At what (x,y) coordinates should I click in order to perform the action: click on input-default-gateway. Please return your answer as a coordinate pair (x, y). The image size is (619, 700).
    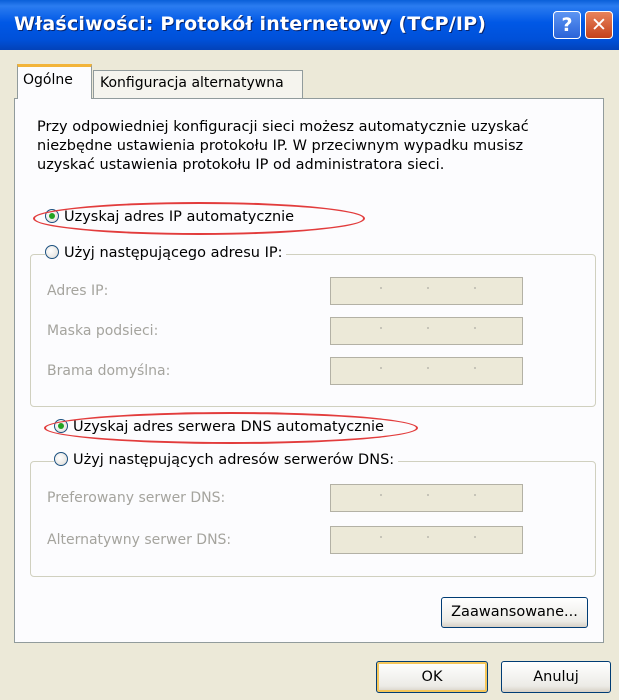
    Looking at the image, I should click on (426, 371).